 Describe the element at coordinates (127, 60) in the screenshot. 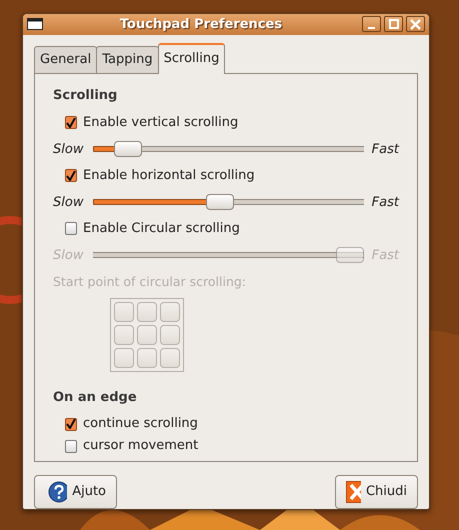

I see `tab: Tapping` at that location.